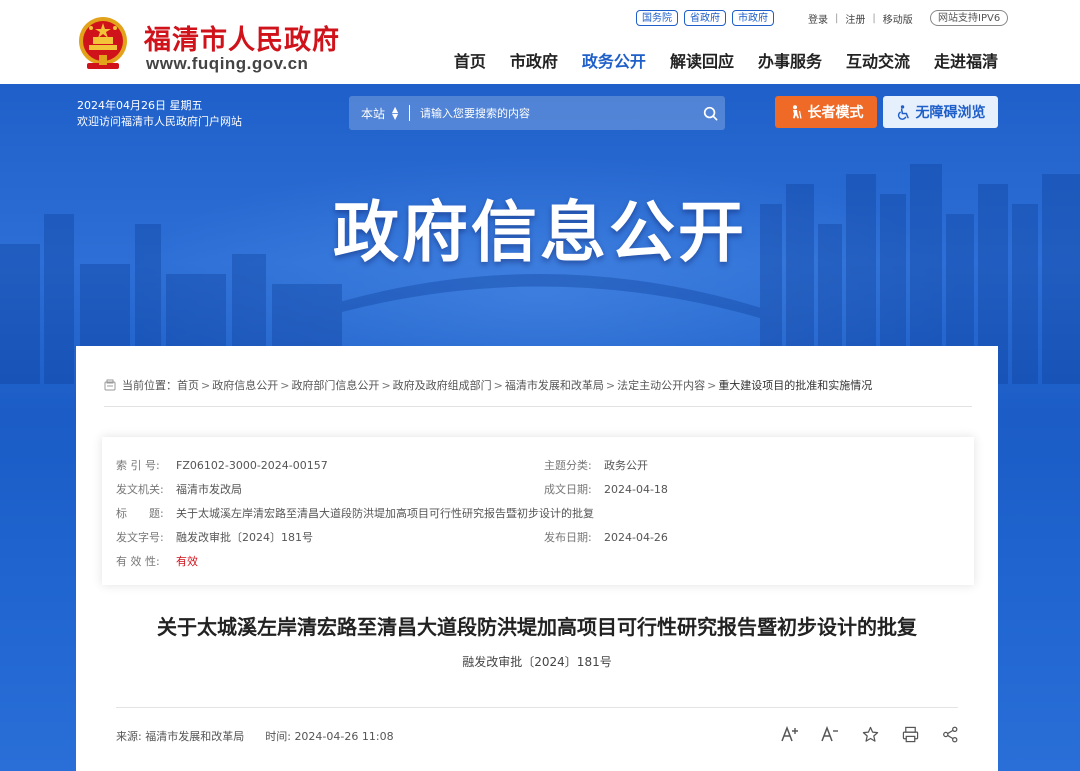  I want to click on user-links: 登录 | 注册 | 移动版, so click(860, 18).